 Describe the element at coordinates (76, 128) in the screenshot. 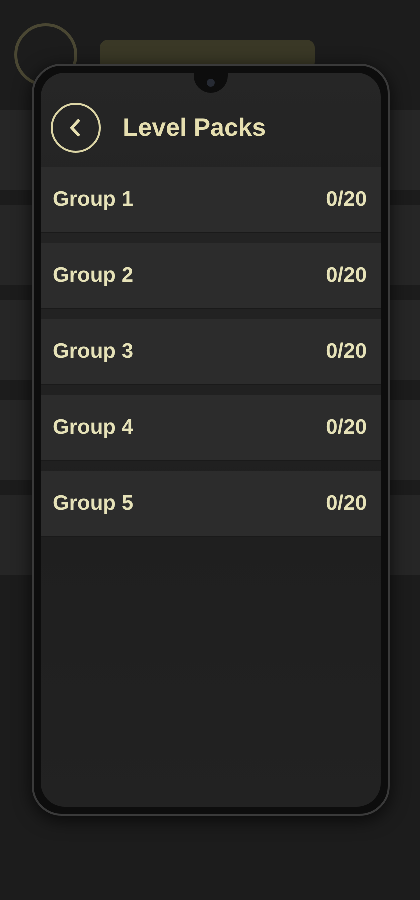

I see `back-button` at that location.